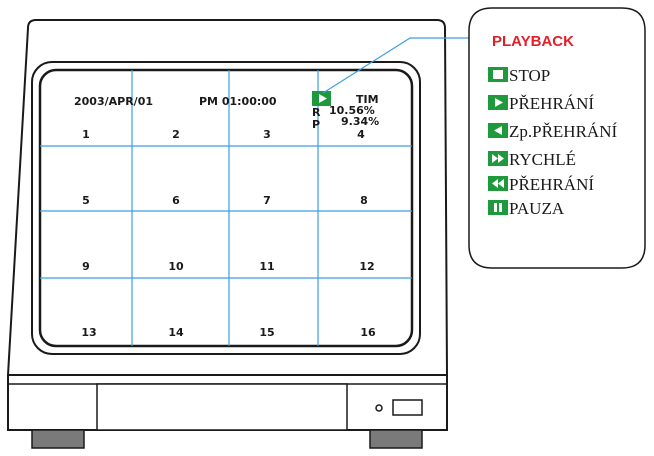 Image resolution: width=654 pixels, height=456 pixels. Describe the element at coordinates (498, 102) in the screenshot. I see `play-icon` at that location.